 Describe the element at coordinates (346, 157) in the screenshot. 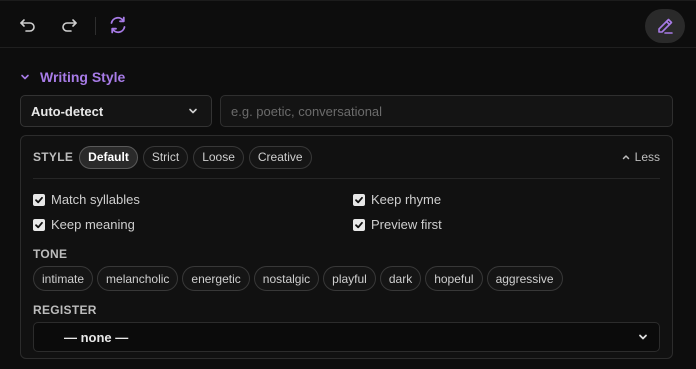

I see `style-row: STYLE Default Strict Loose Creative Less` at that location.